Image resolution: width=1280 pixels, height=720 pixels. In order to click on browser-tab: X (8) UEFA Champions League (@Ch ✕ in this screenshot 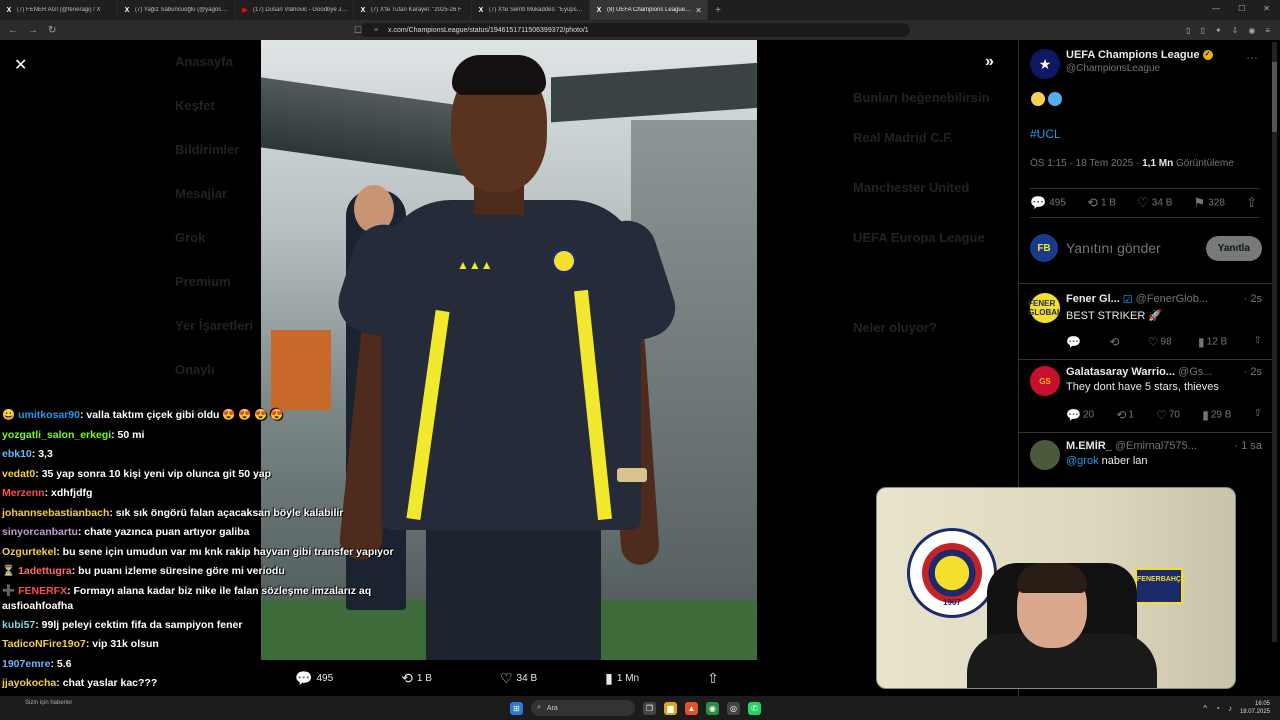, I will do `click(649, 10)`.